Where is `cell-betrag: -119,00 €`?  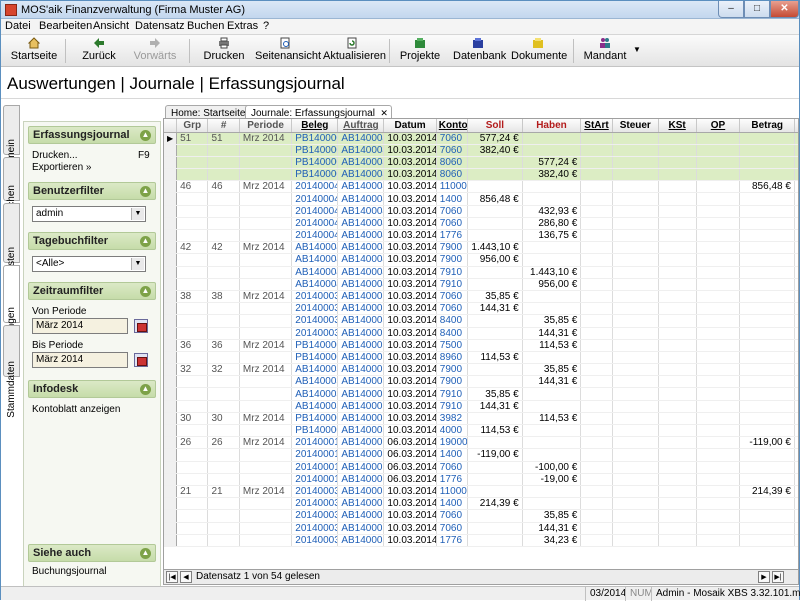 cell-betrag: -119,00 € is located at coordinates (767, 443).